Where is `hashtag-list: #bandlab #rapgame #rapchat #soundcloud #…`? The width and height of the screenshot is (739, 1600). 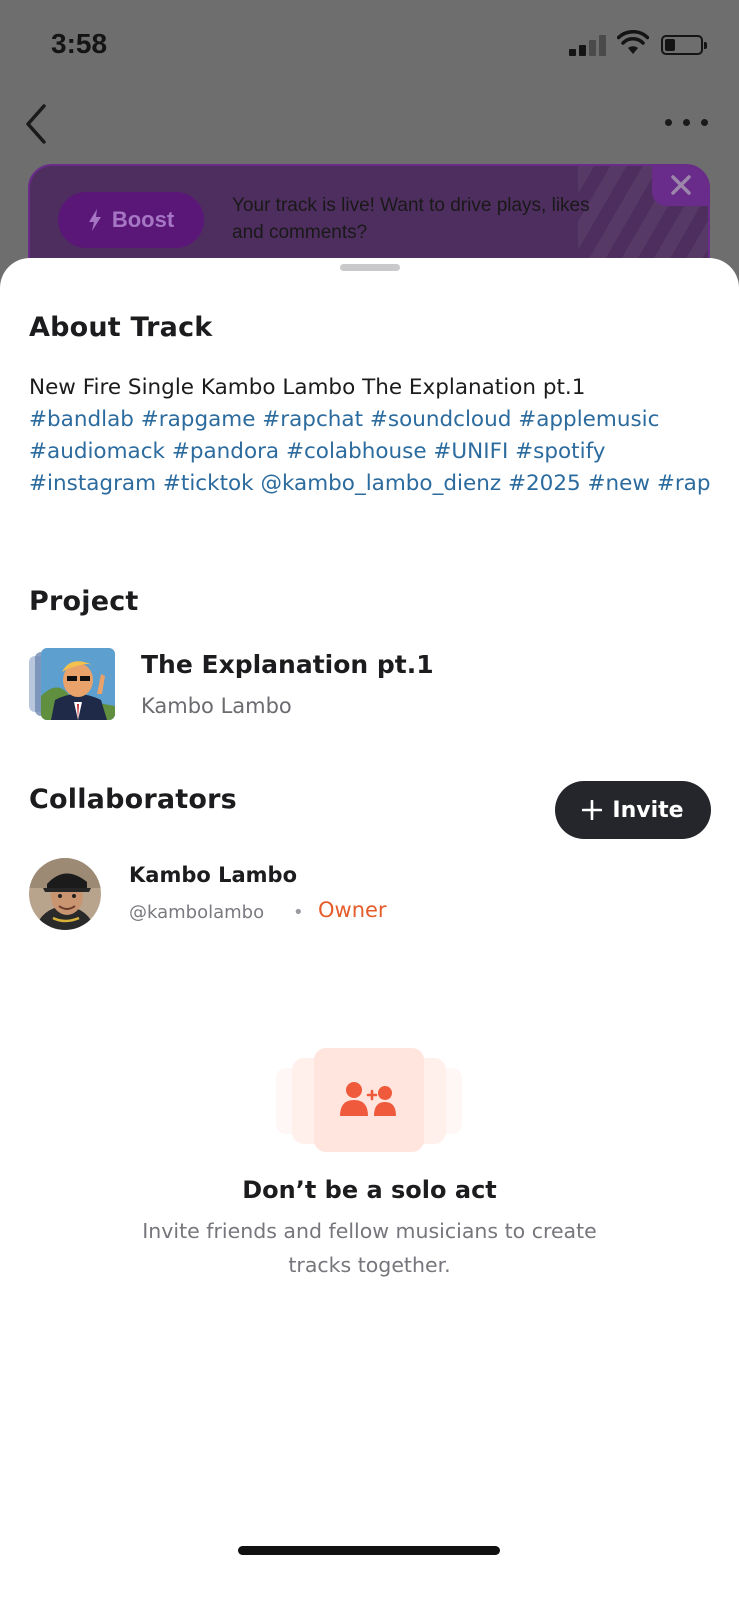
hashtag-list: #bandlab #rapgame #rapchat #soundcloud #… is located at coordinates (370, 451).